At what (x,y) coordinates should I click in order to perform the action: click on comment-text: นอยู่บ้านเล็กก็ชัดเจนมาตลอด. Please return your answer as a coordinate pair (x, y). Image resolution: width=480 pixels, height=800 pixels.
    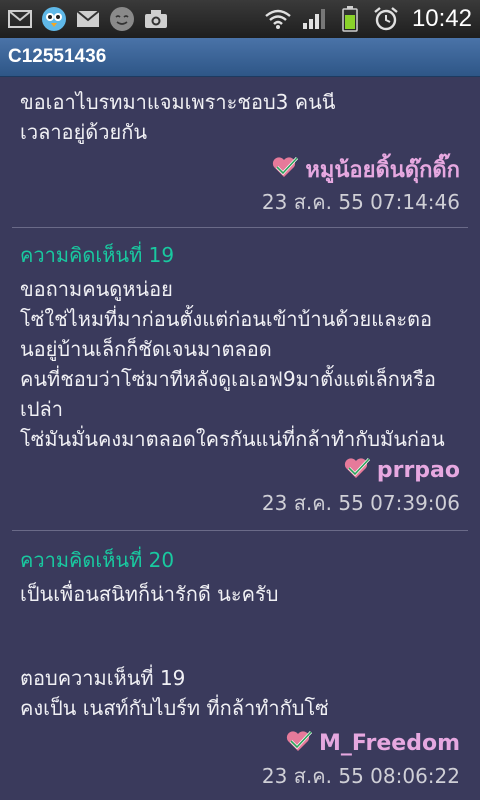
    Looking at the image, I should click on (146, 349).